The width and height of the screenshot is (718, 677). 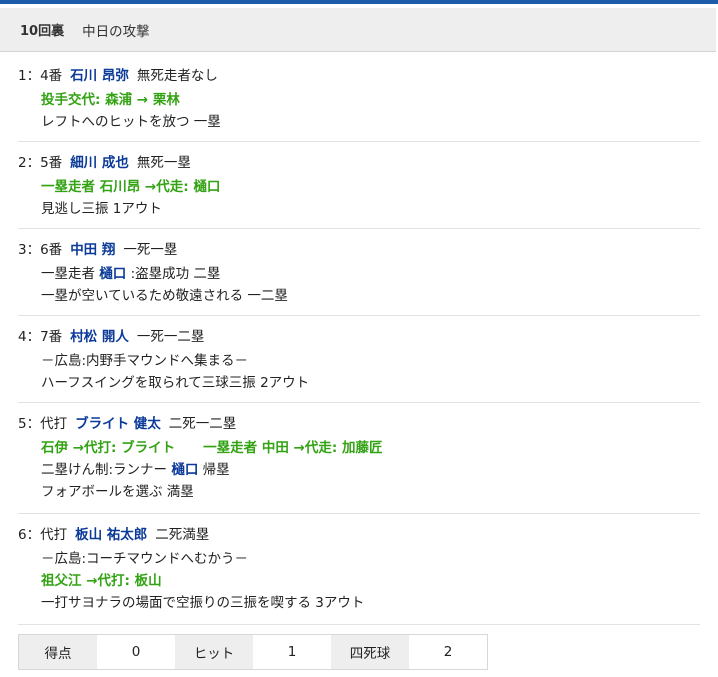 I want to click on play-detail-line: 石伊 →代打: ブライト 一塁走者 中田 →代走: 加藤匠, so click(x=211, y=448).